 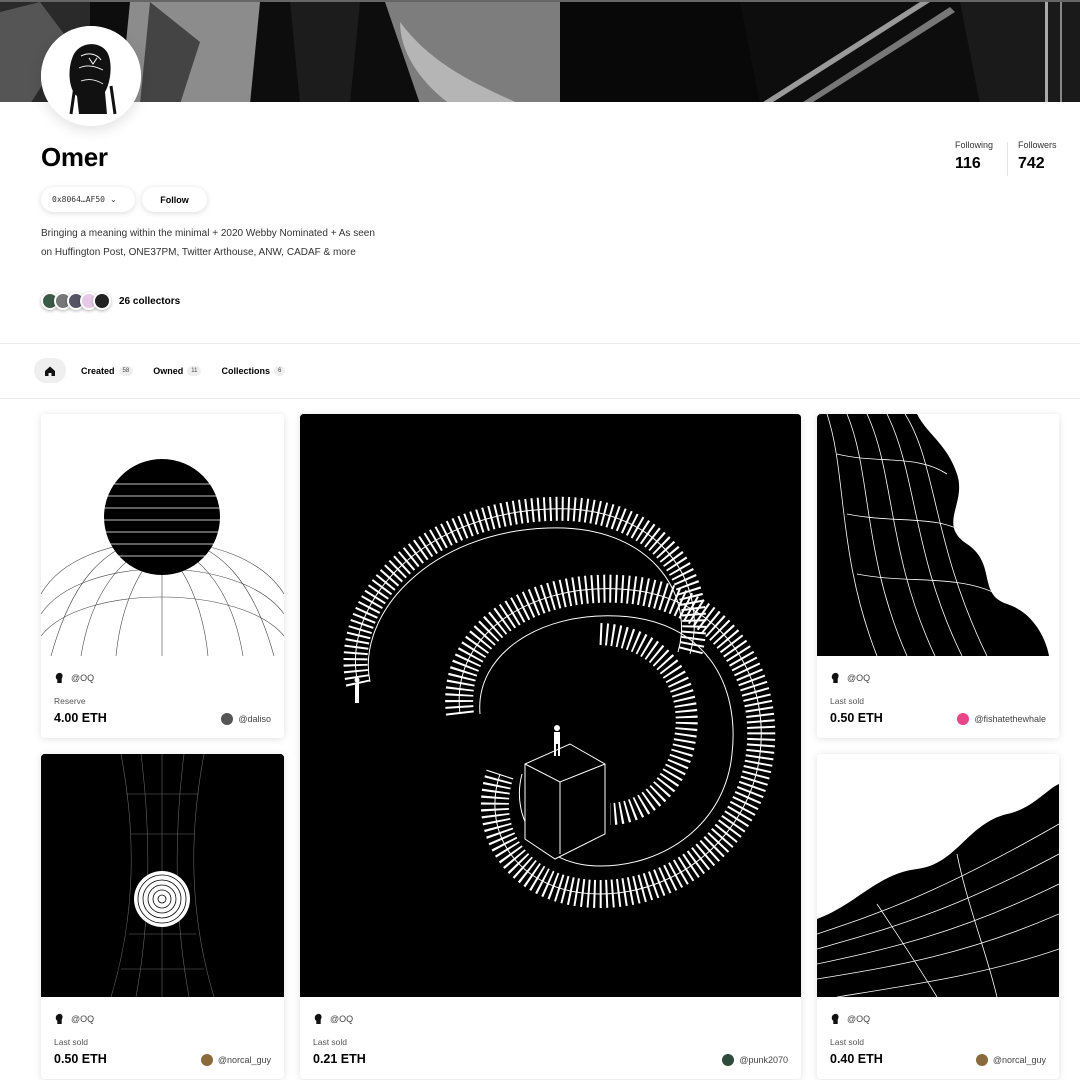 I want to click on buyer-handle: @daliso, so click(x=254, y=719).